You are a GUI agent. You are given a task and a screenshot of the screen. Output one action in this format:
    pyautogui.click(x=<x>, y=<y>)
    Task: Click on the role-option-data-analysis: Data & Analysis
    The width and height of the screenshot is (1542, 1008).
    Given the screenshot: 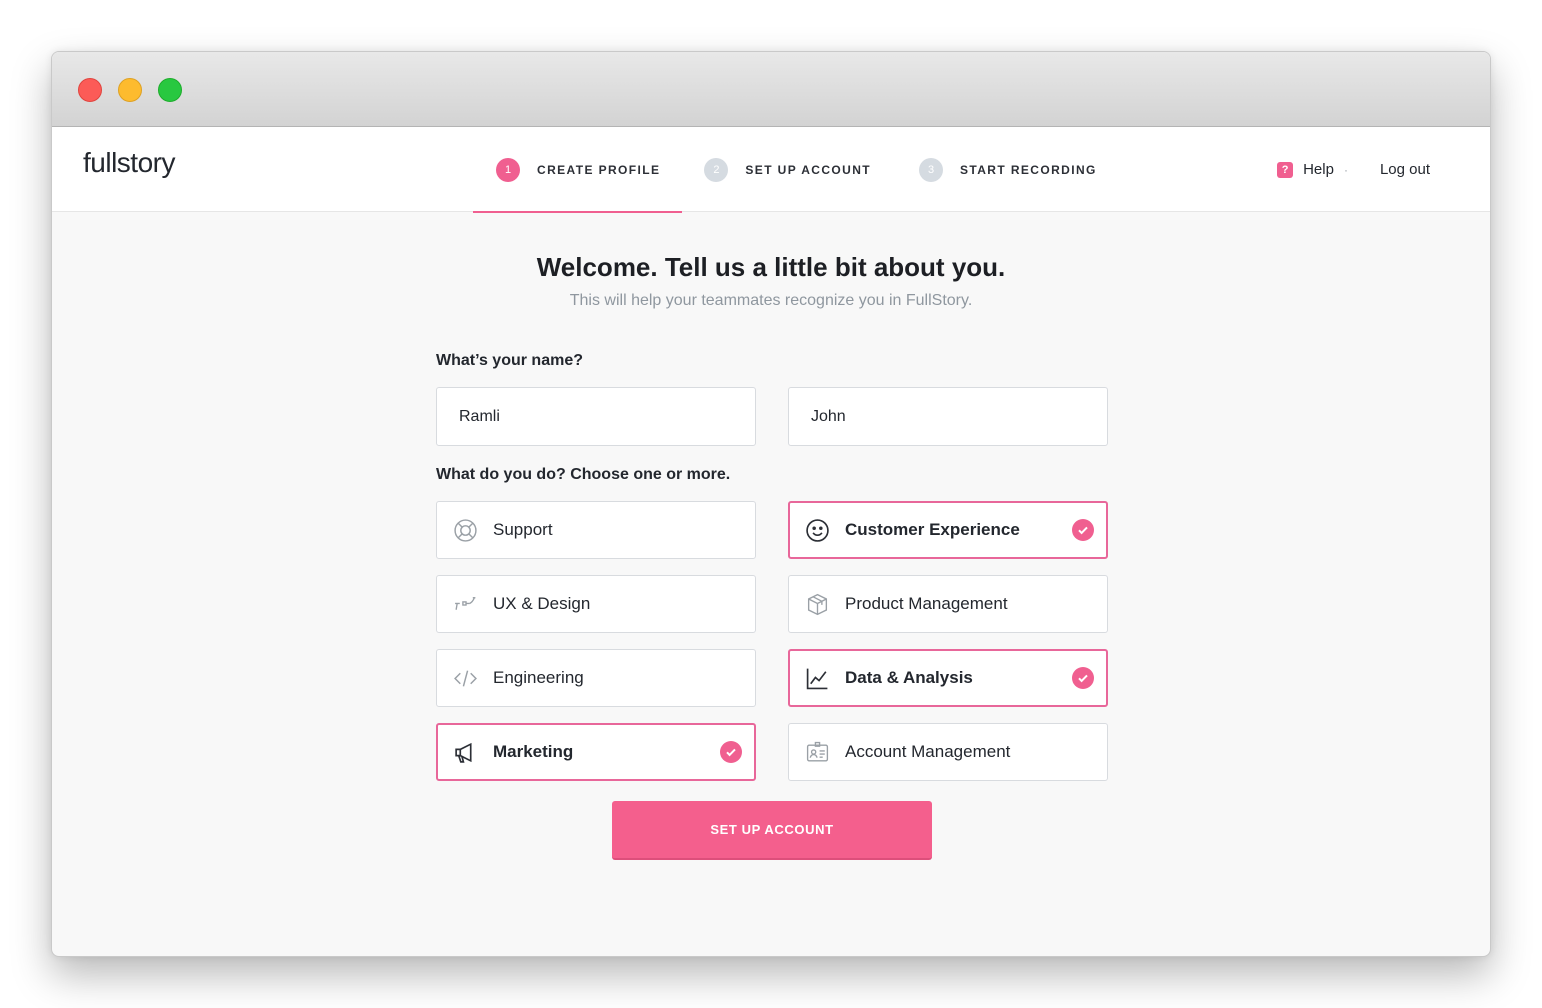 What is the action you would take?
    pyautogui.click(x=948, y=678)
    